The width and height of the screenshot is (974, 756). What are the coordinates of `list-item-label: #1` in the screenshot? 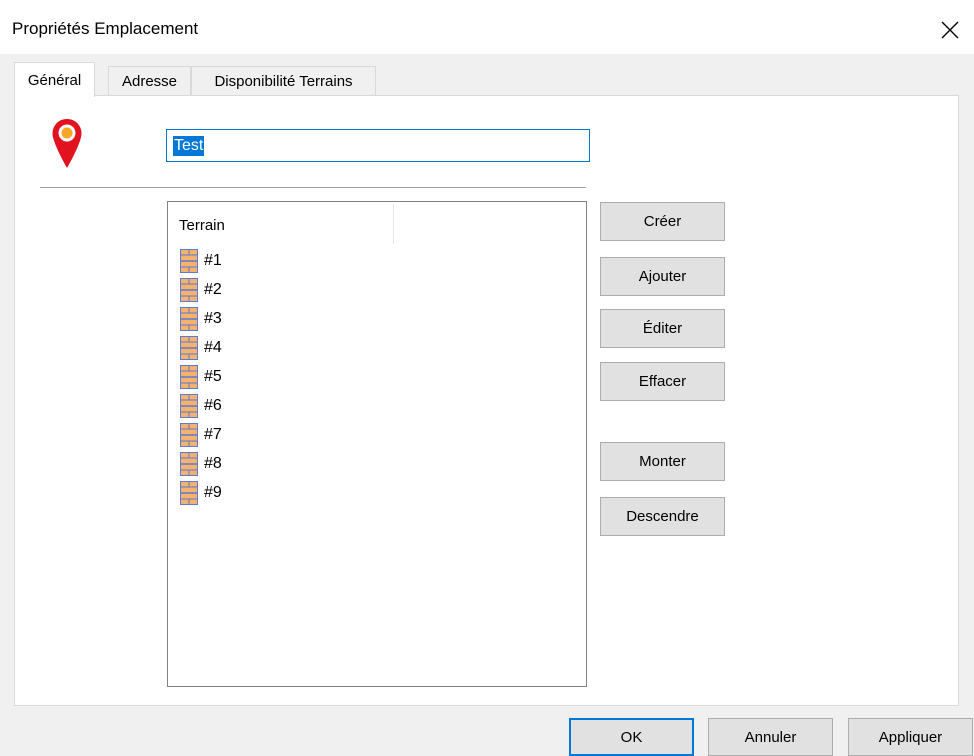 It's located at (213, 260).